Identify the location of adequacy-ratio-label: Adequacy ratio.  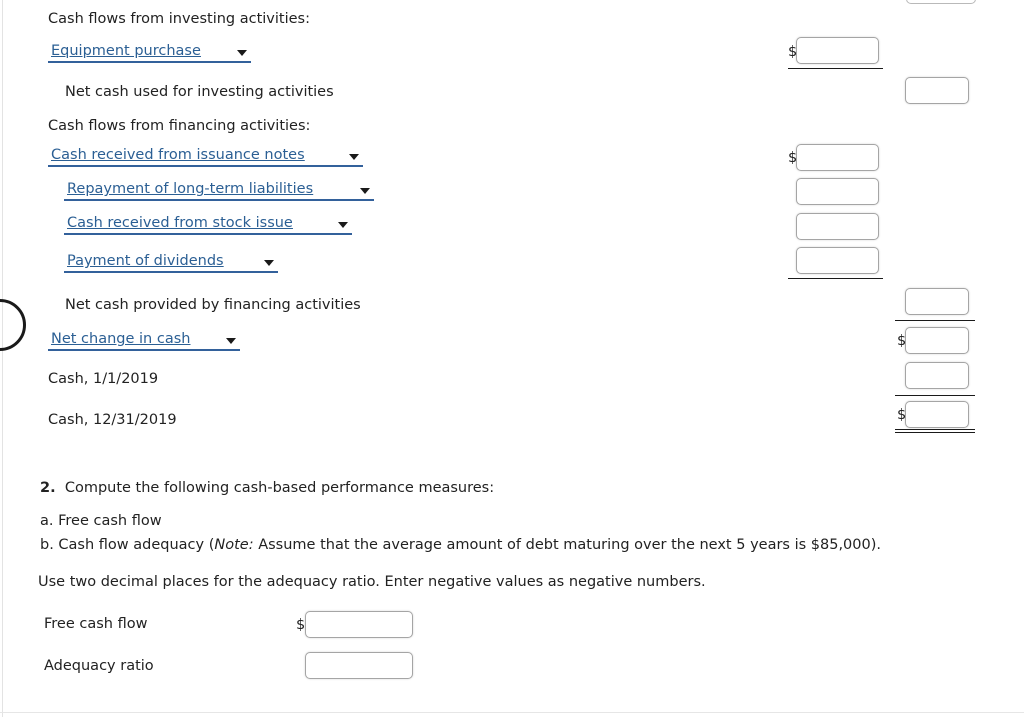
(99, 666).